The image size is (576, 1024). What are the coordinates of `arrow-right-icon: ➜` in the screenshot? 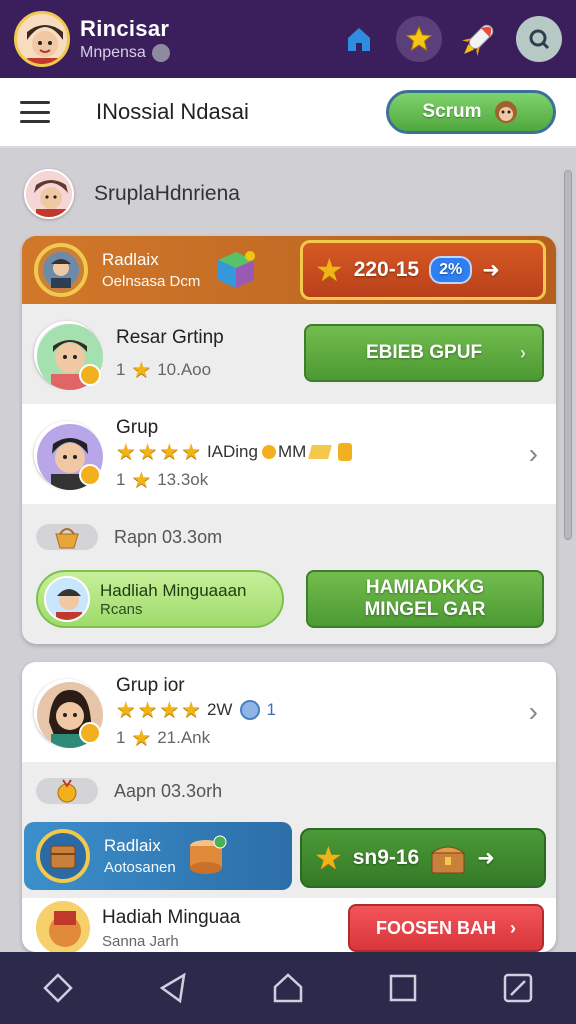 It's located at (491, 270).